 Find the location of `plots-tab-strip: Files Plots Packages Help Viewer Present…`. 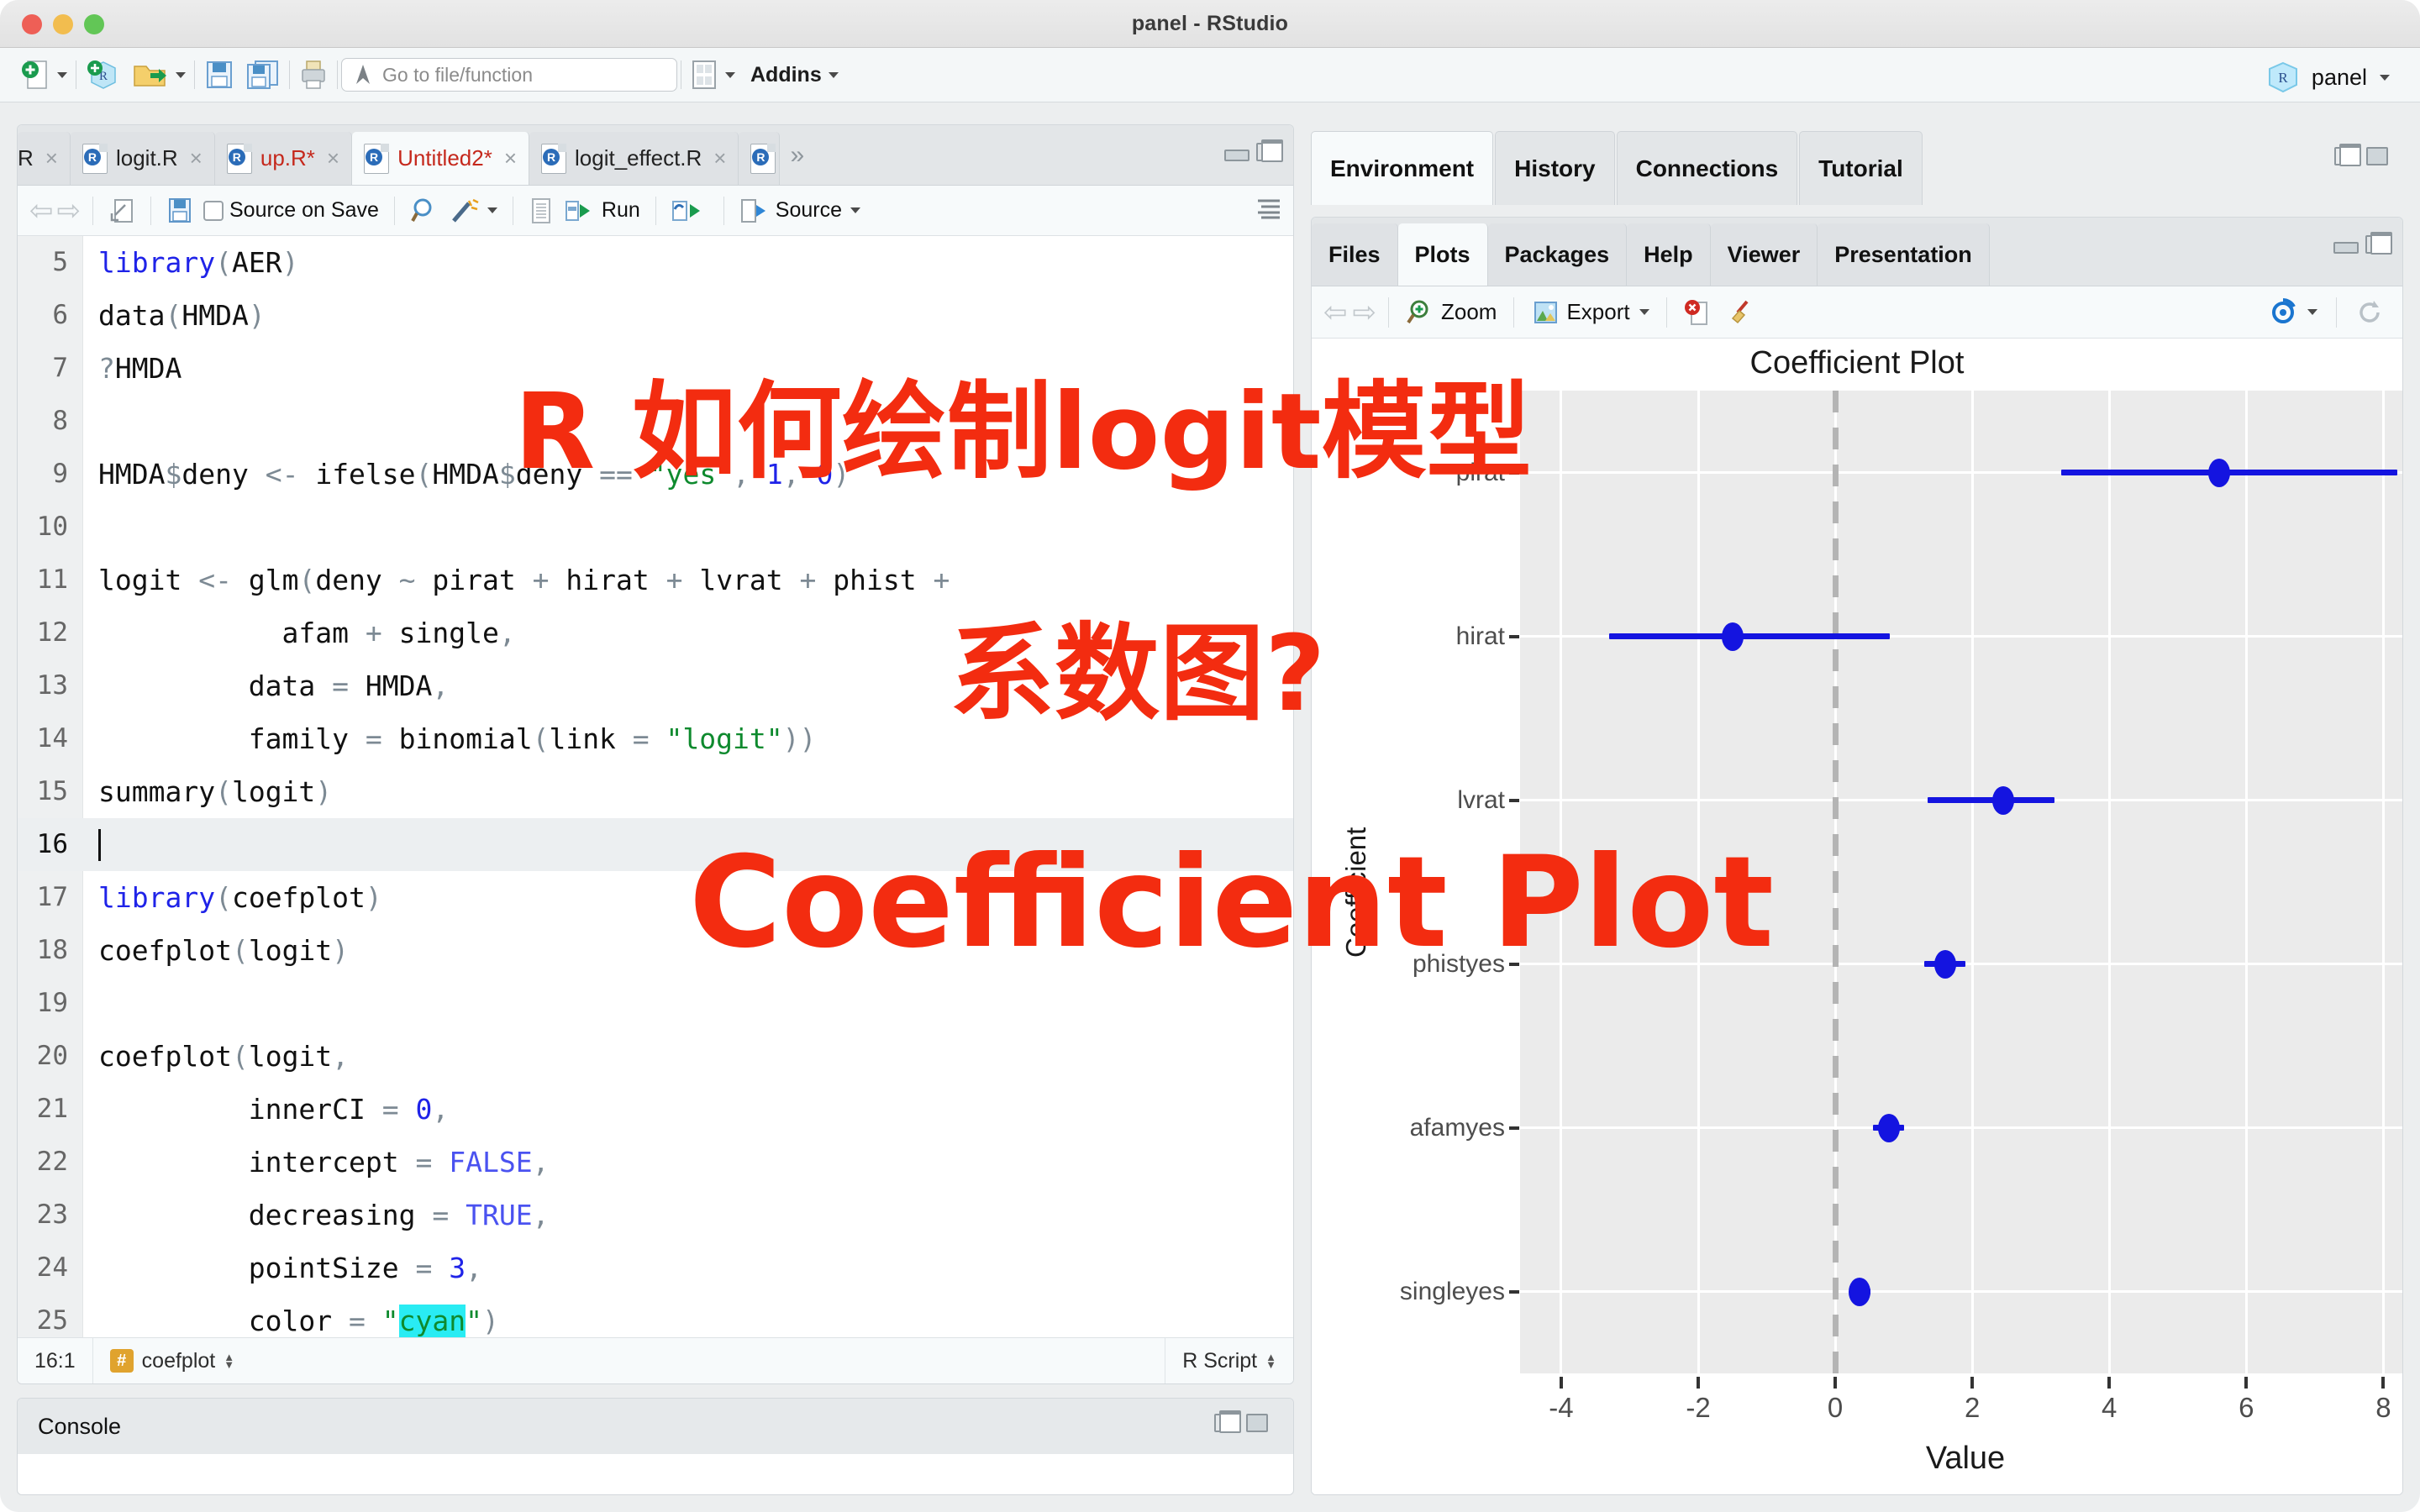

plots-tab-strip: Files Plots Packages Help Viewer Present… is located at coordinates (1857, 252).